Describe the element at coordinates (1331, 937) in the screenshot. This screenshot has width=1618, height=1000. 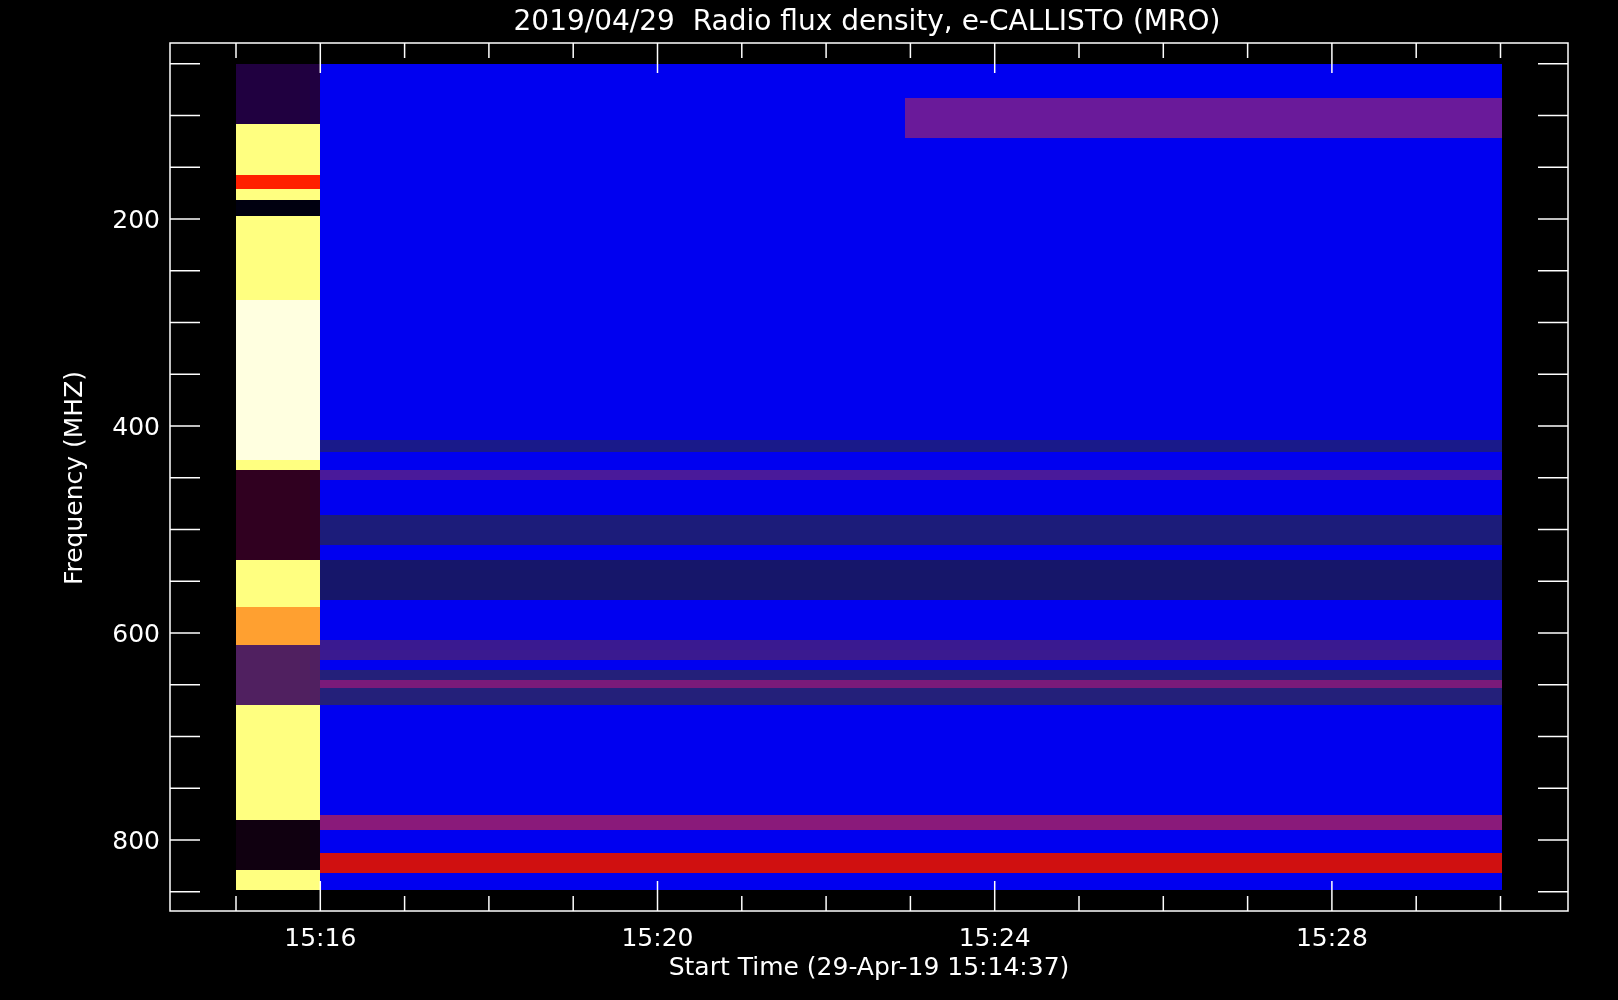
I see `x-tick-label: 15:28` at that location.